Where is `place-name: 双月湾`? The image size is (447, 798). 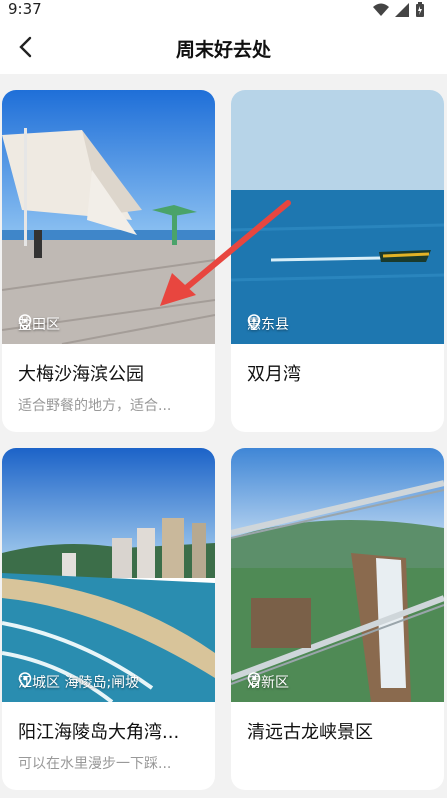
place-name: 双月湾 is located at coordinates (274, 374).